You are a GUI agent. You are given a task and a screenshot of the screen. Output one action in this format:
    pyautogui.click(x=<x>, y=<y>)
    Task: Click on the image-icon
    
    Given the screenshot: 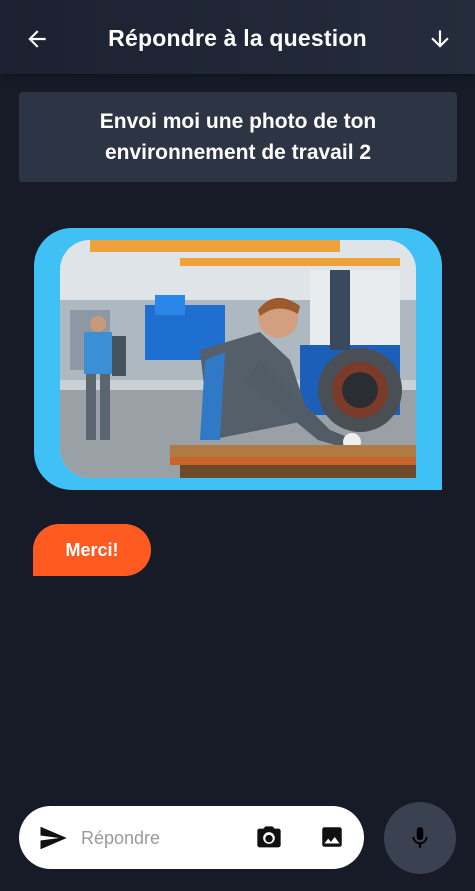 What is the action you would take?
    pyautogui.click(x=332, y=837)
    